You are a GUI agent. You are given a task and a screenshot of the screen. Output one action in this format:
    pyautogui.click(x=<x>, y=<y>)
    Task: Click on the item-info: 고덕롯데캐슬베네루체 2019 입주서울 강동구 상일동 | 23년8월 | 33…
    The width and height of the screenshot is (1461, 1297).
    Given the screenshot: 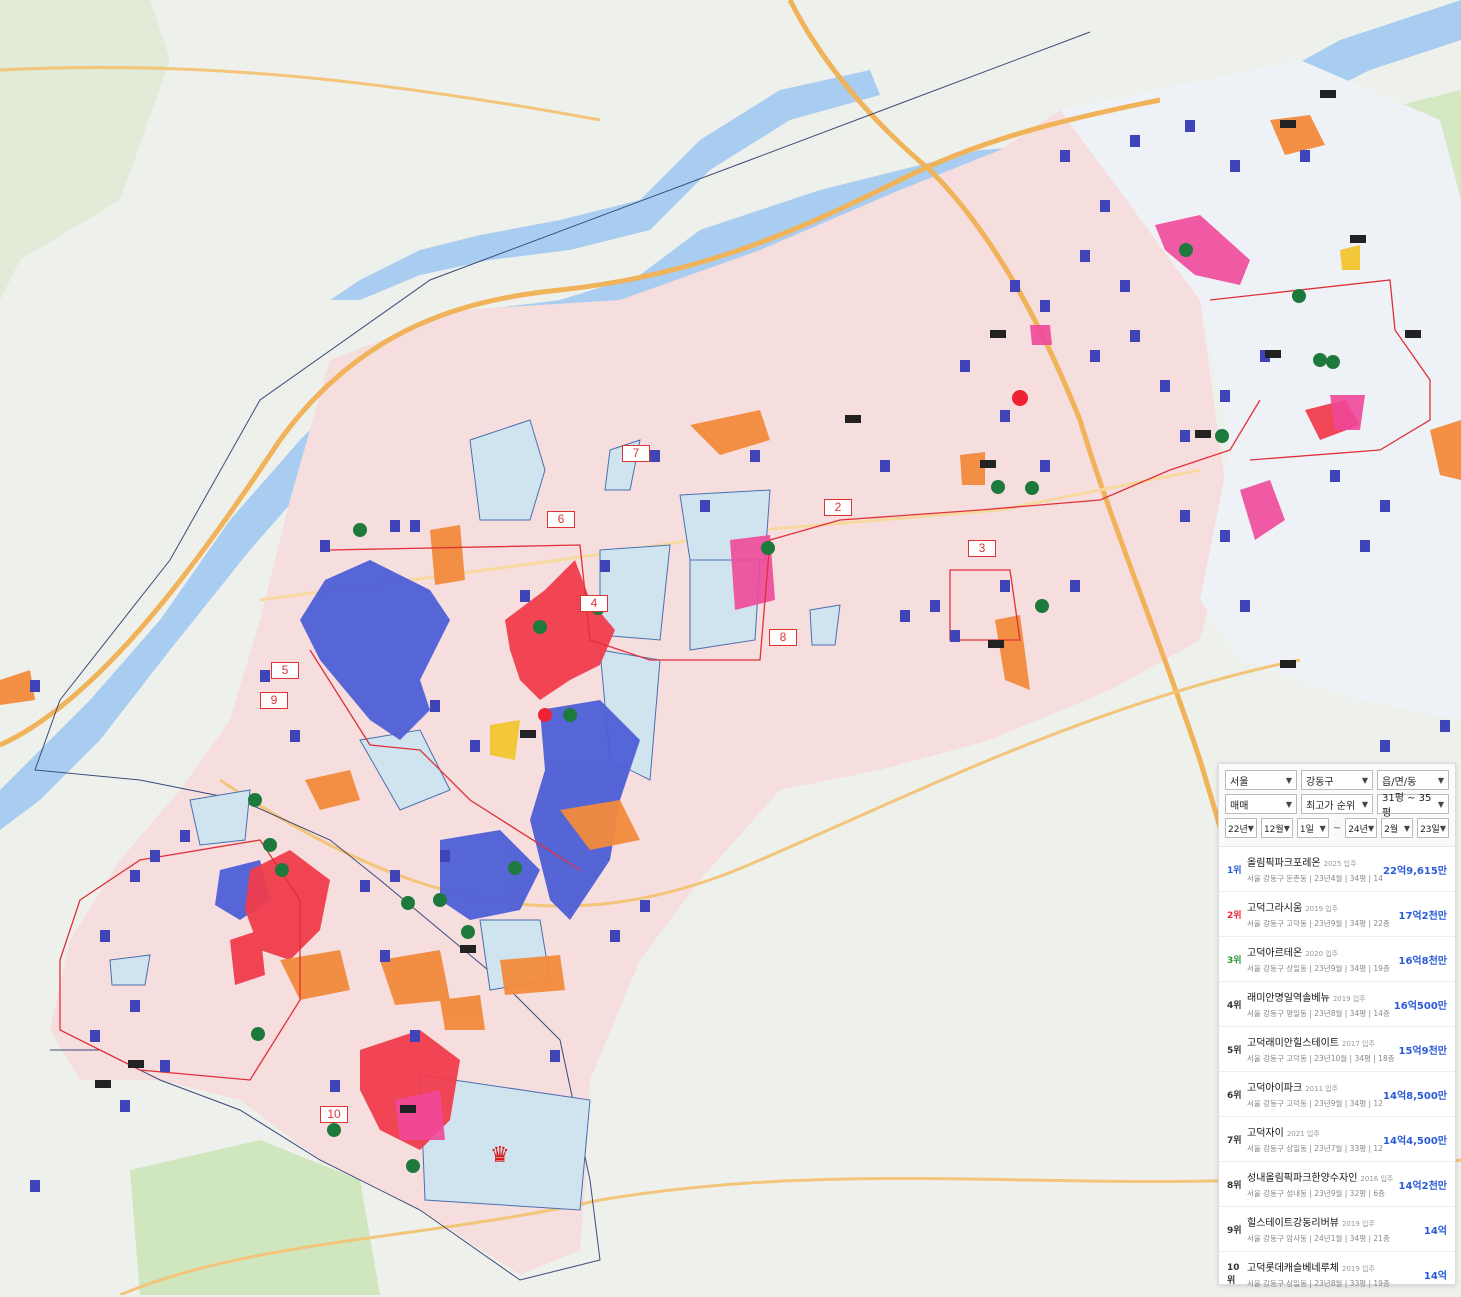 What is the action you would take?
    pyautogui.click(x=1335, y=1274)
    